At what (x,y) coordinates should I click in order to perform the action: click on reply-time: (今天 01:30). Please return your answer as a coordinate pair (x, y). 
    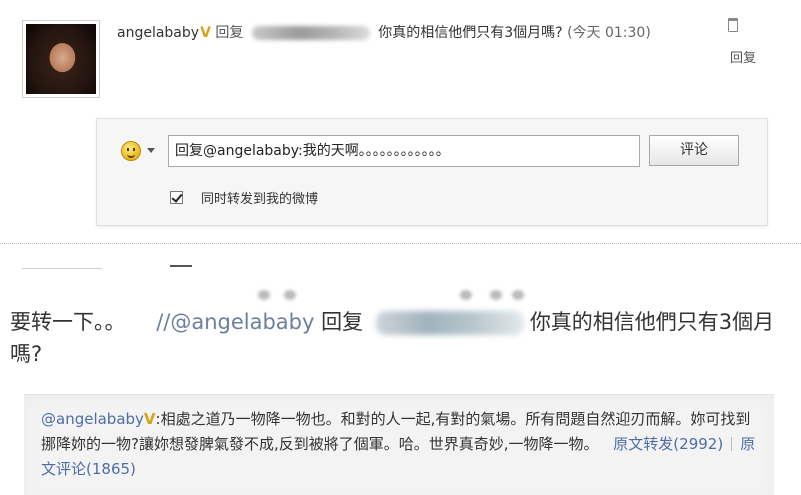
    Looking at the image, I should click on (609, 33).